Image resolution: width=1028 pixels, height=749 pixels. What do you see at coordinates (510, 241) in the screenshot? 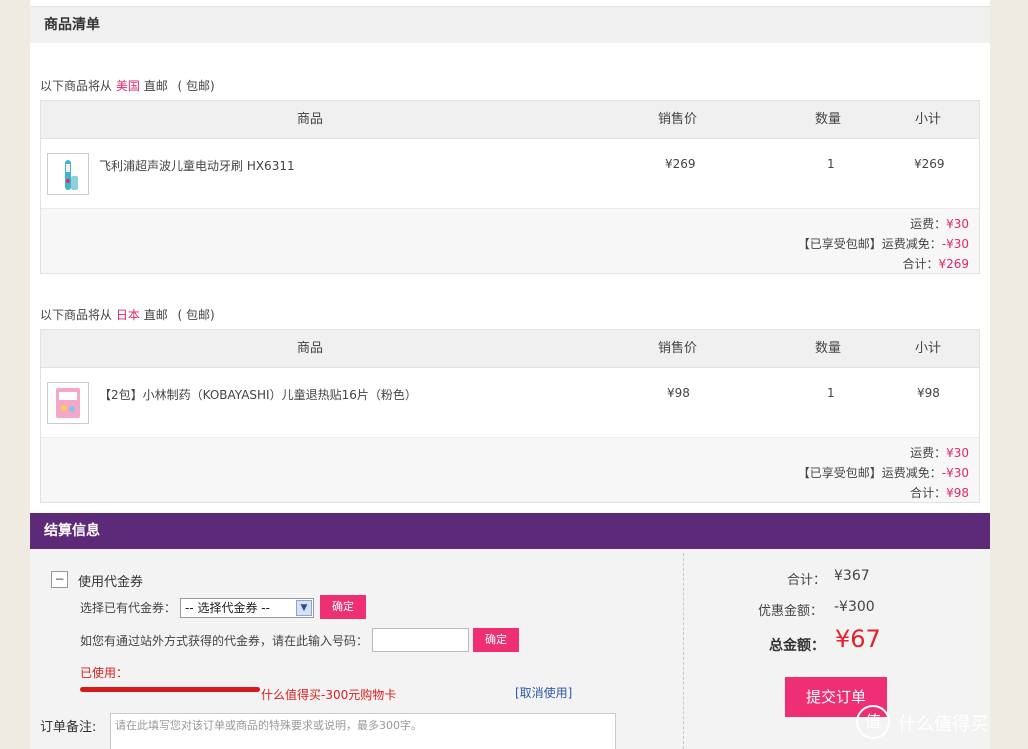
I see `shipment-summary: 运费：¥30 【已享受包邮】运费减免：-¥30 合计：¥269` at bounding box center [510, 241].